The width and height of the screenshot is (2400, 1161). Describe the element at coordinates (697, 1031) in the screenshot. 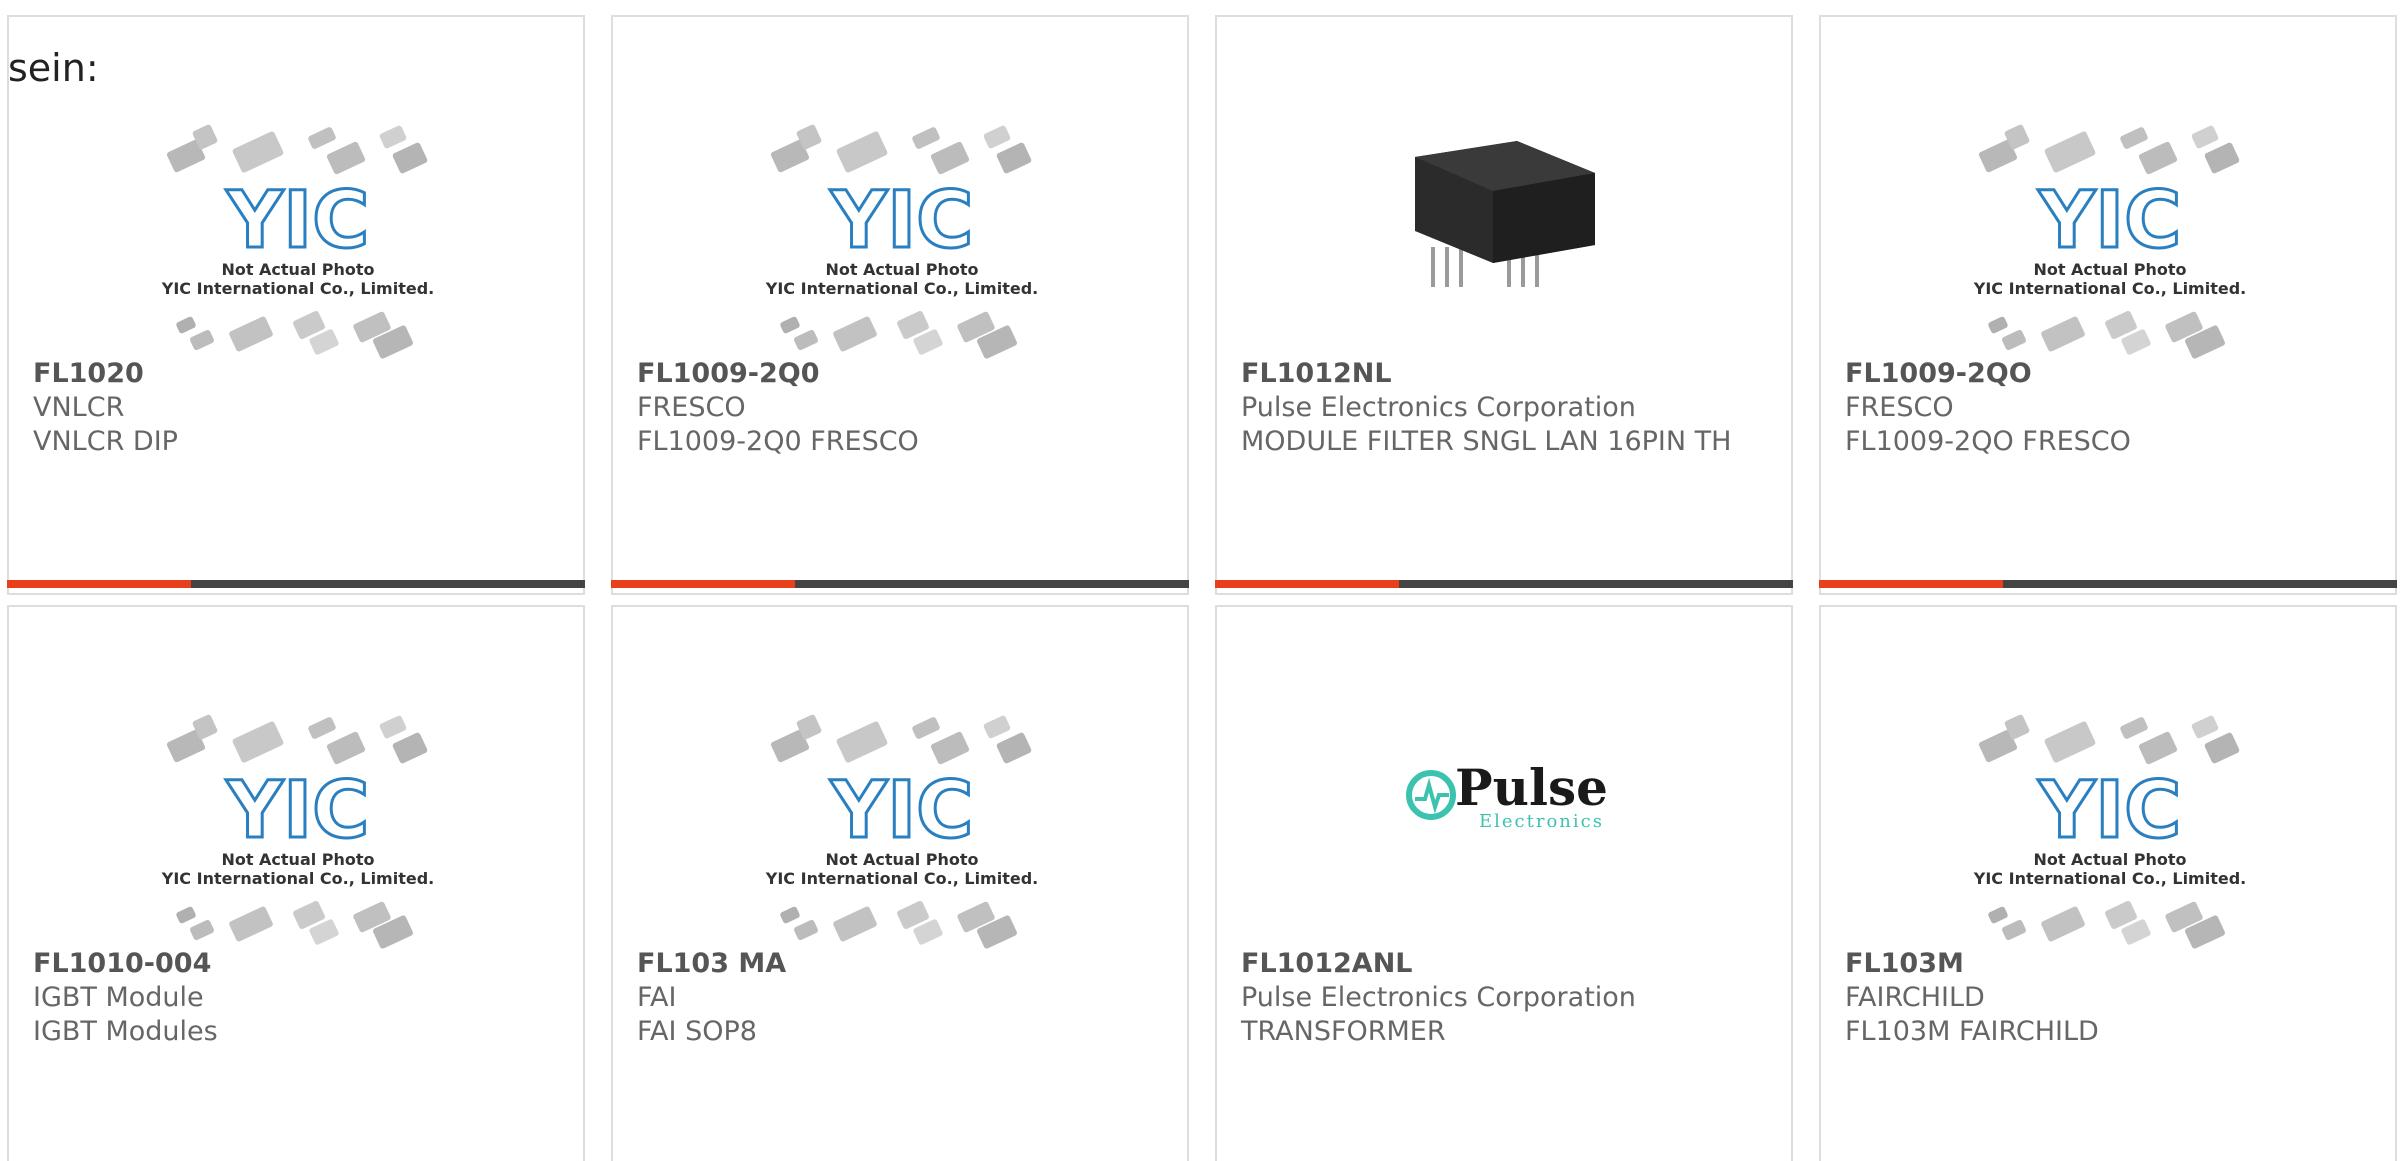

I see `description-label: FAI SOP8` at that location.